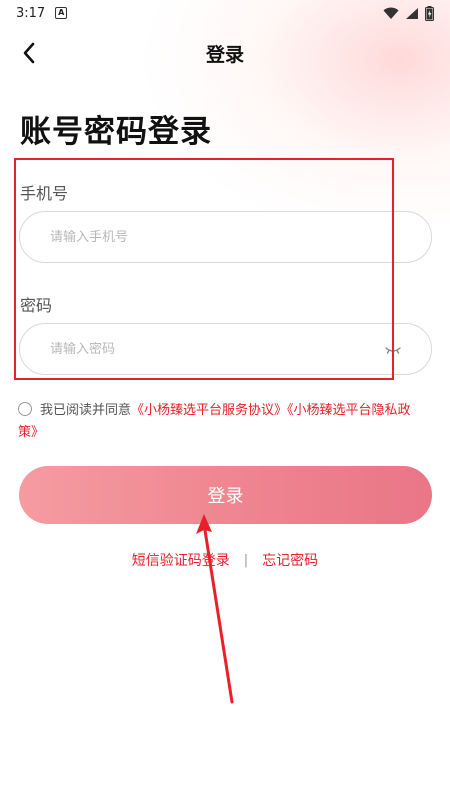 The height and width of the screenshot is (800, 450). I want to click on bottom-links: 短信验证码登录 | 忘记密码, so click(225, 560).